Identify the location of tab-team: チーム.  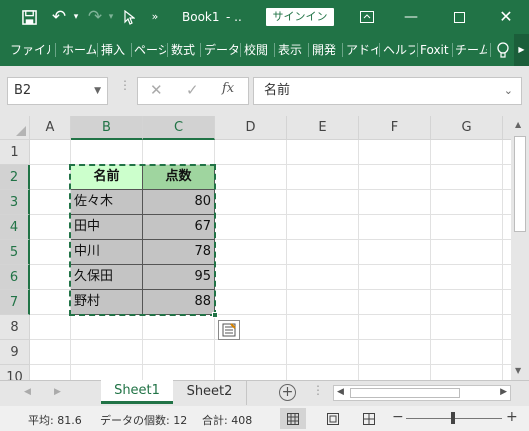
(471, 50).